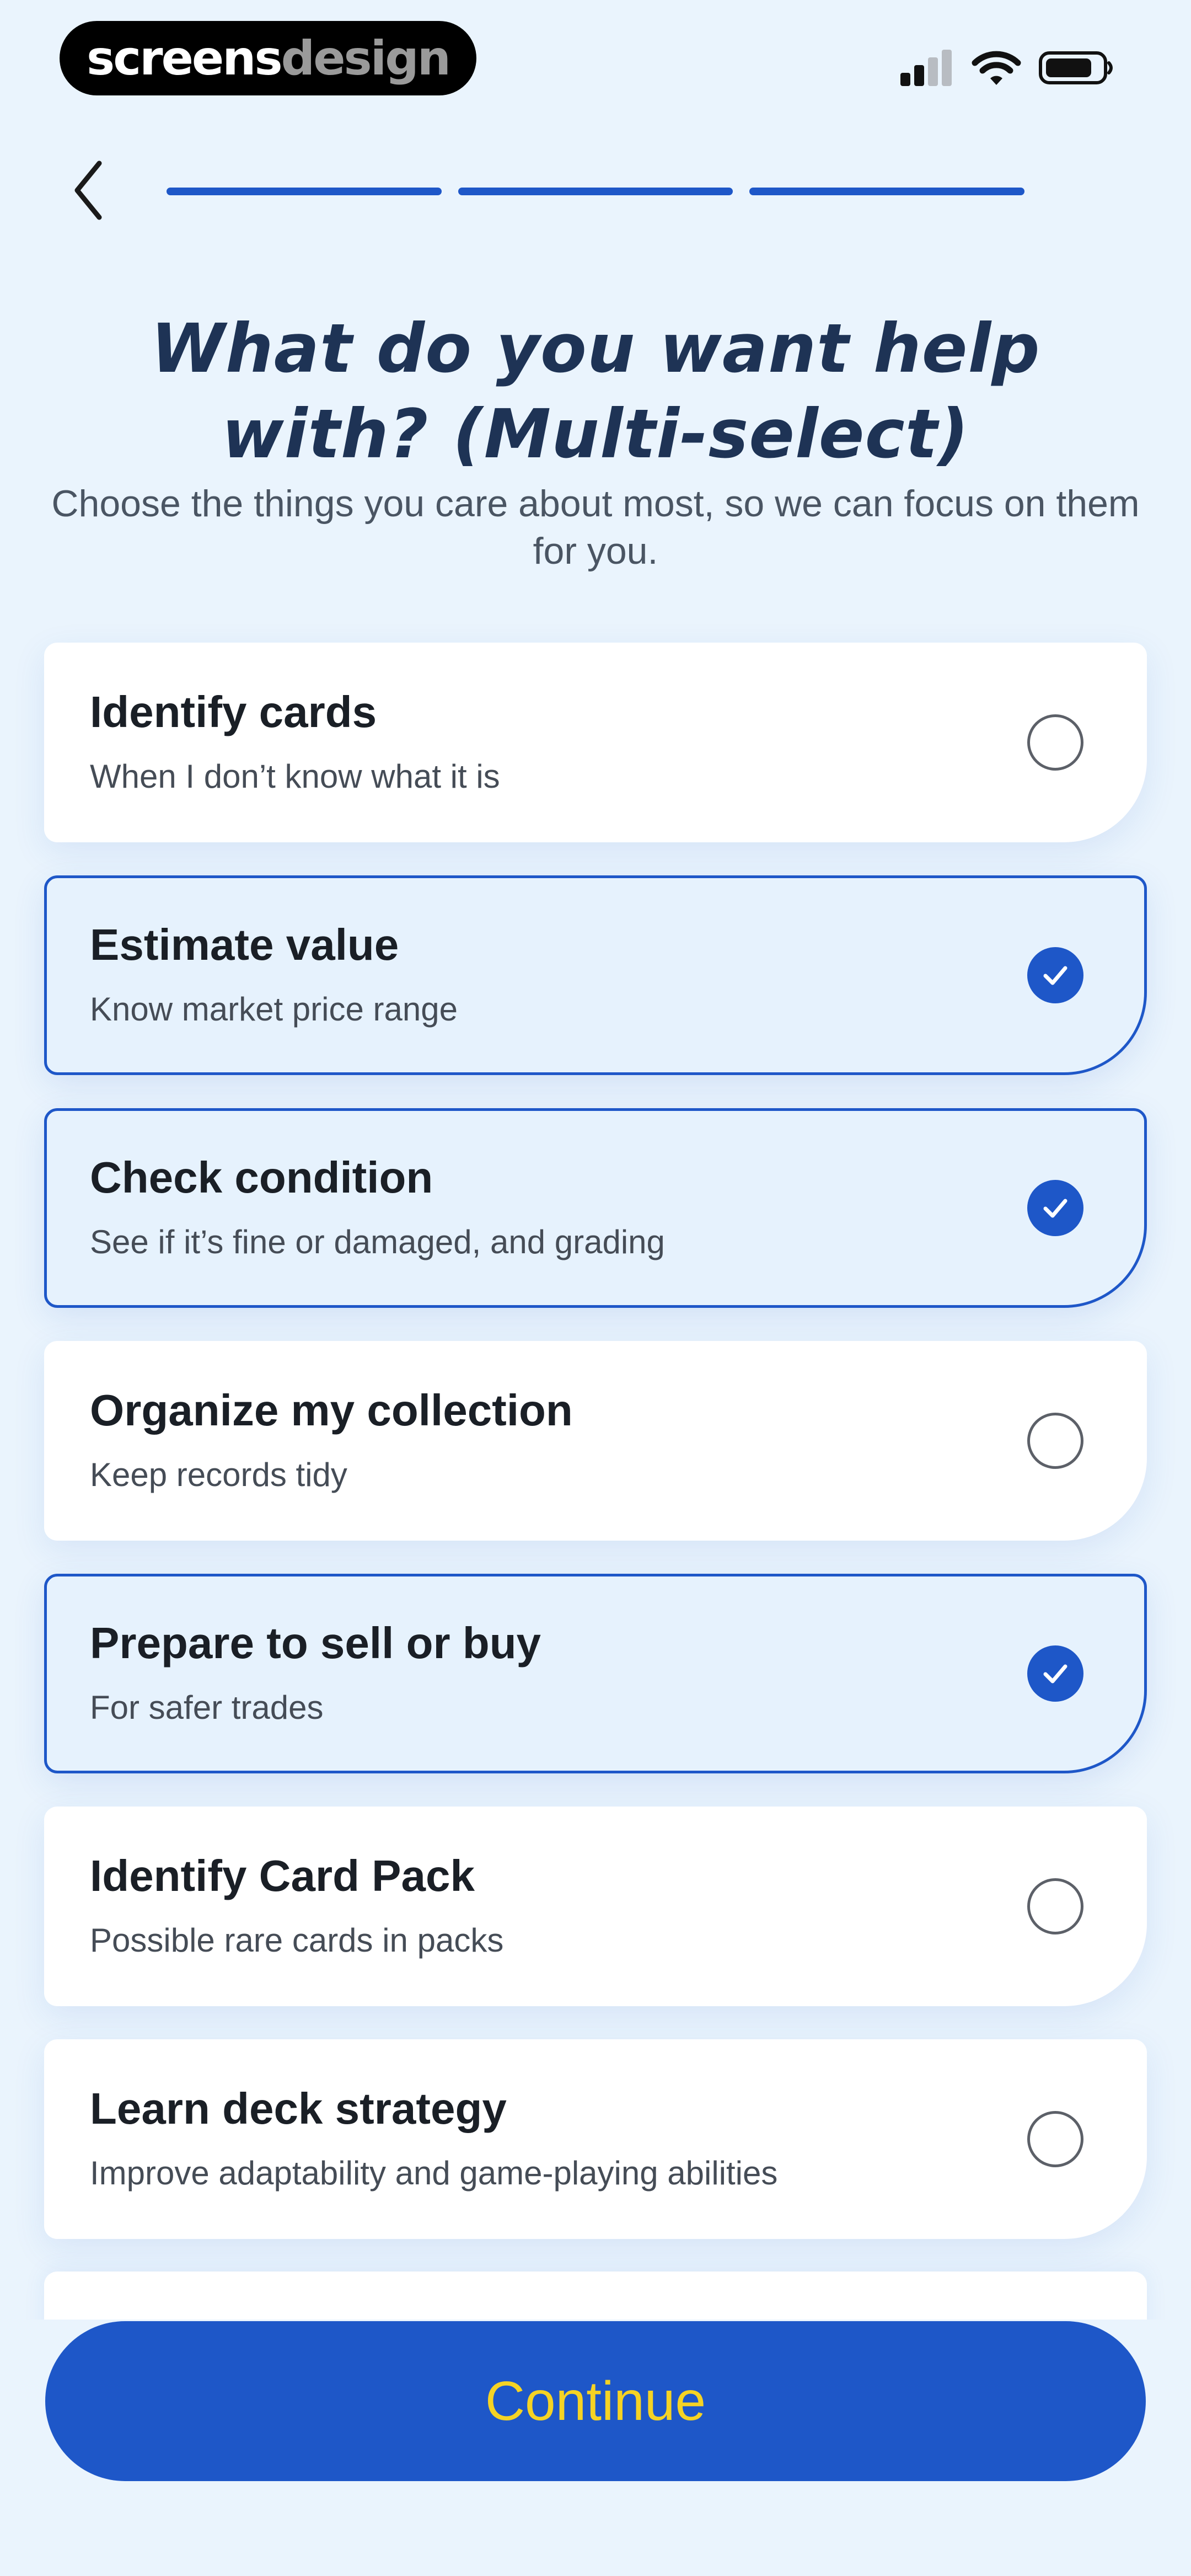 The height and width of the screenshot is (2576, 1191). I want to click on back-button, so click(88, 190).